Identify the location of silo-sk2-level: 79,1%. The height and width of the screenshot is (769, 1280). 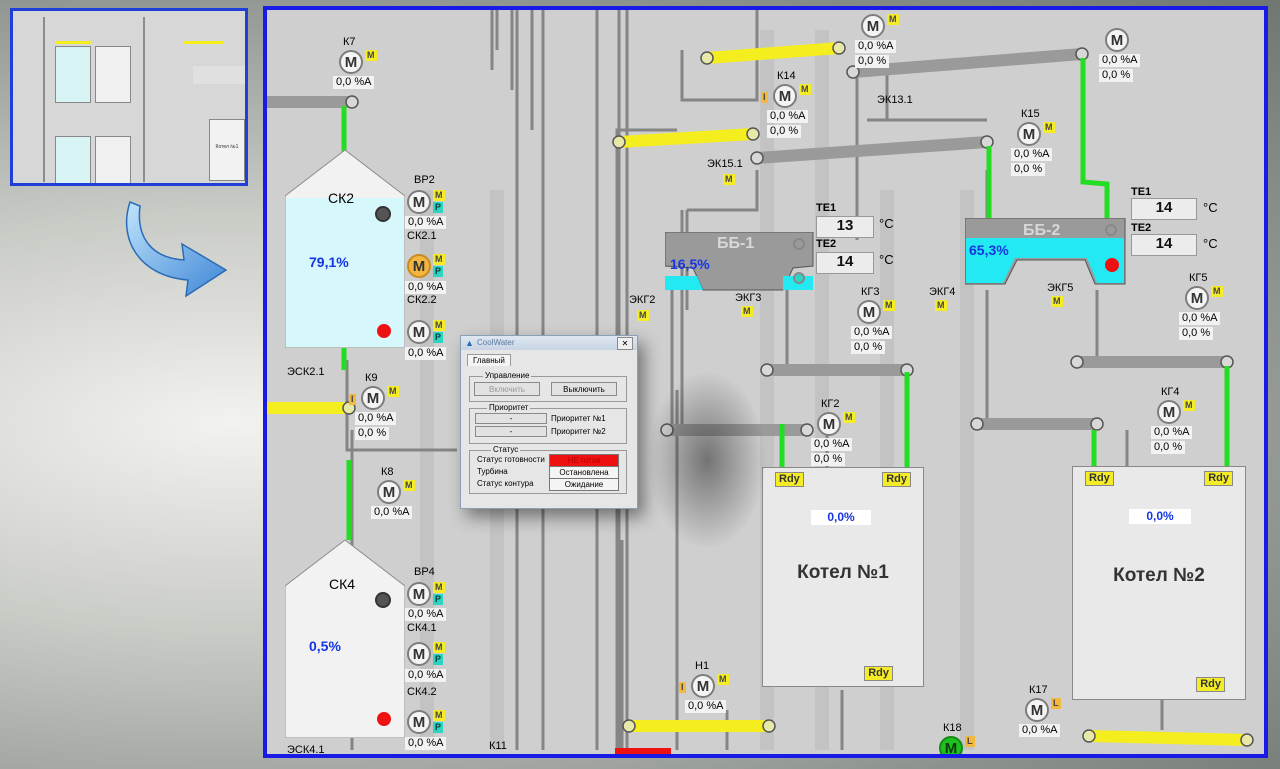
(329, 262).